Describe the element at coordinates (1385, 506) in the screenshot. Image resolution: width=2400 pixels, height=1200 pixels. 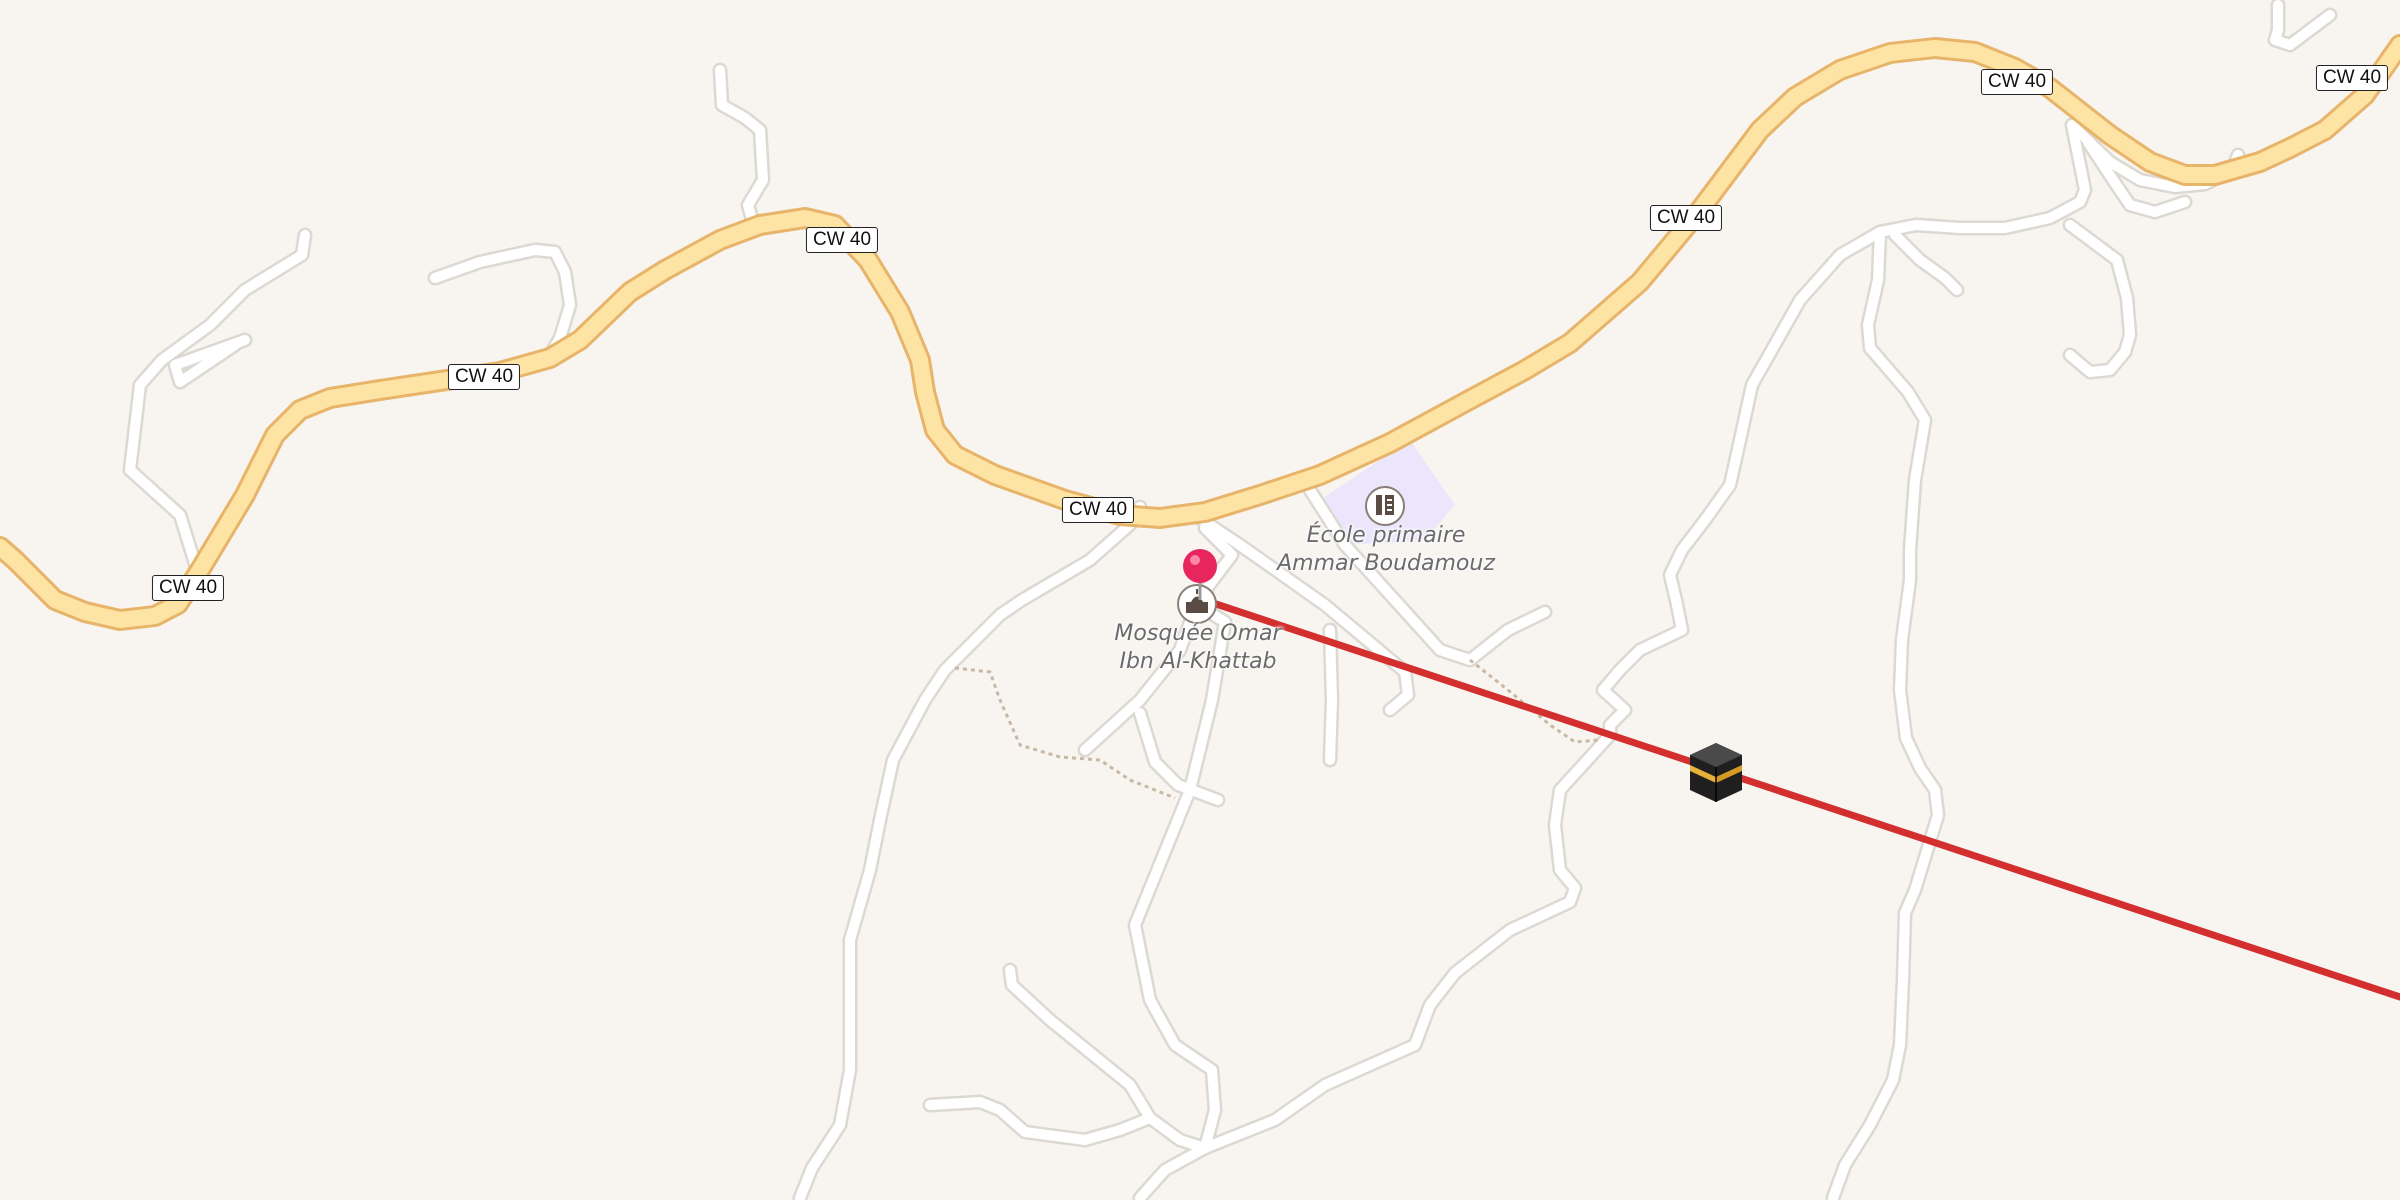
I see `school-icon` at that location.